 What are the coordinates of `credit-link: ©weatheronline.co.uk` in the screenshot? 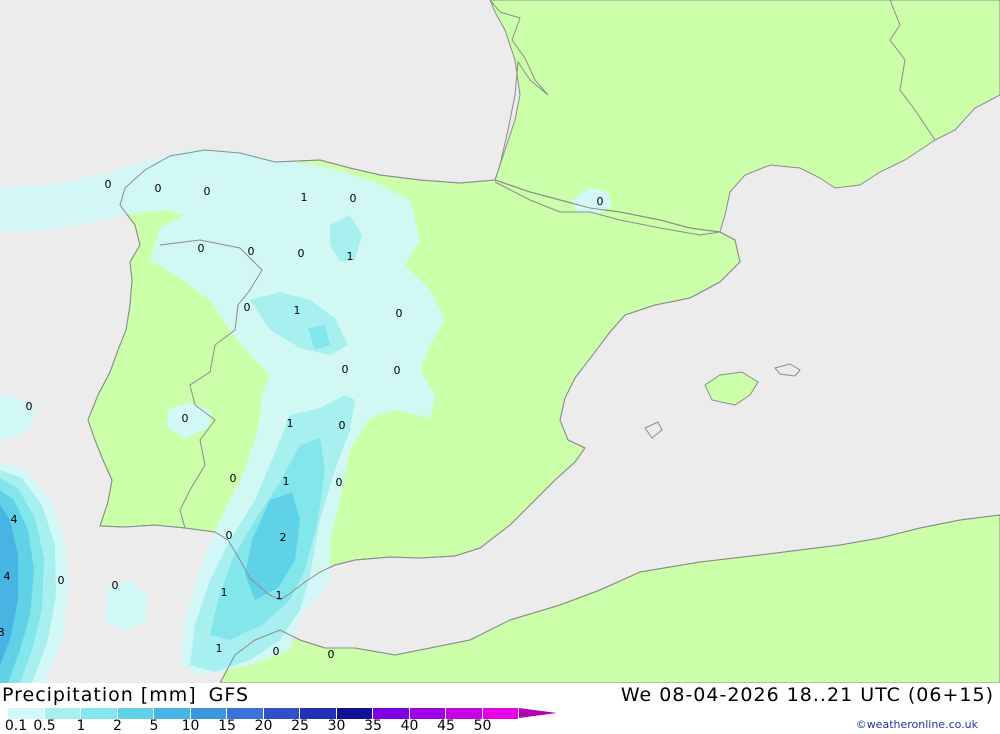 It's located at (917, 724).